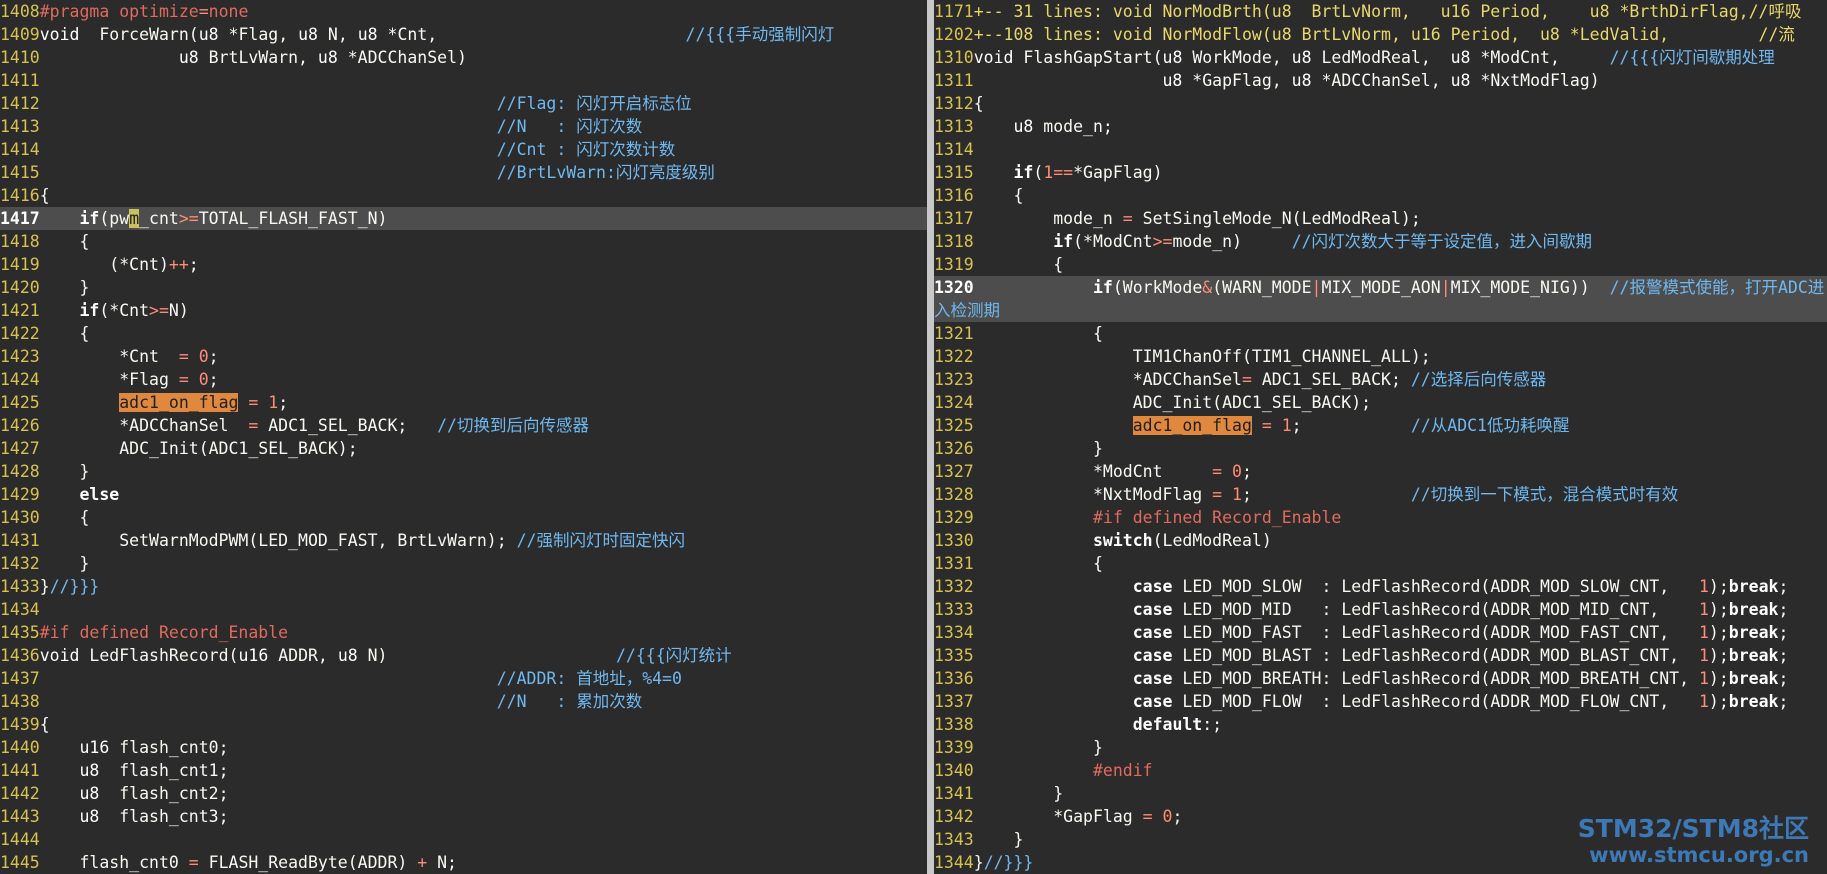  I want to click on code-line: 1411, so click(463, 80).